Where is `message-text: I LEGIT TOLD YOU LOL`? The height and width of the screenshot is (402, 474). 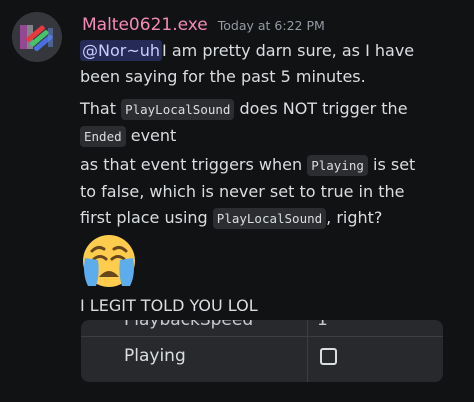
message-text: I LEGIT TOLD YOU LOL is located at coordinates (169, 305).